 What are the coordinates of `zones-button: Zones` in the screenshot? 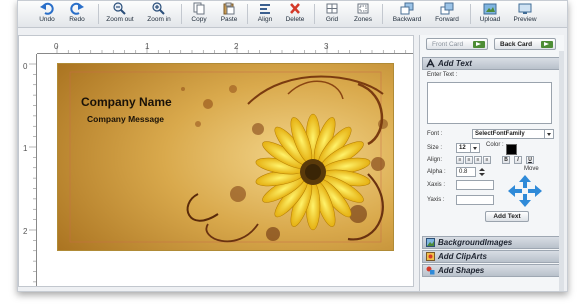 It's located at (363, 14).